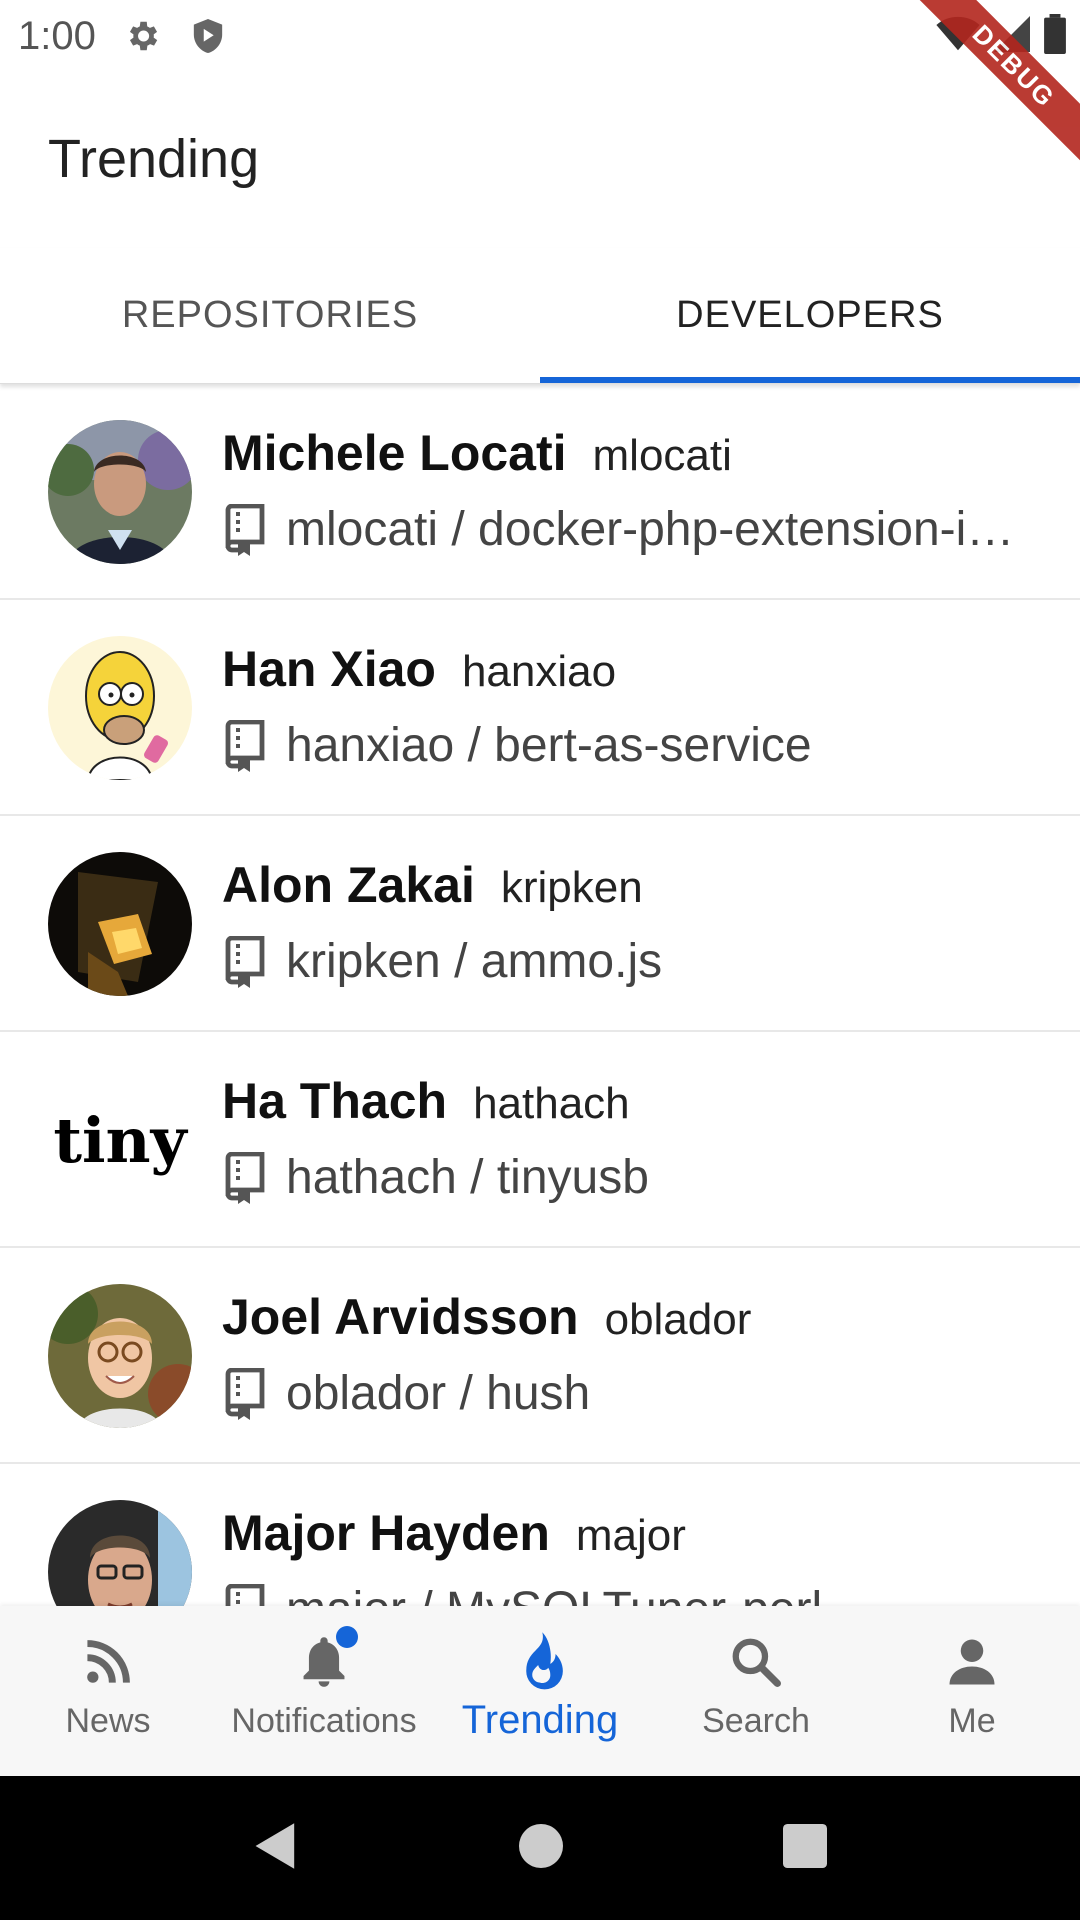 The height and width of the screenshot is (1920, 1080). What do you see at coordinates (467, 1177) in the screenshot?
I see `repo-link: hathach / tinyusb` at bounding box center [467, 1177].